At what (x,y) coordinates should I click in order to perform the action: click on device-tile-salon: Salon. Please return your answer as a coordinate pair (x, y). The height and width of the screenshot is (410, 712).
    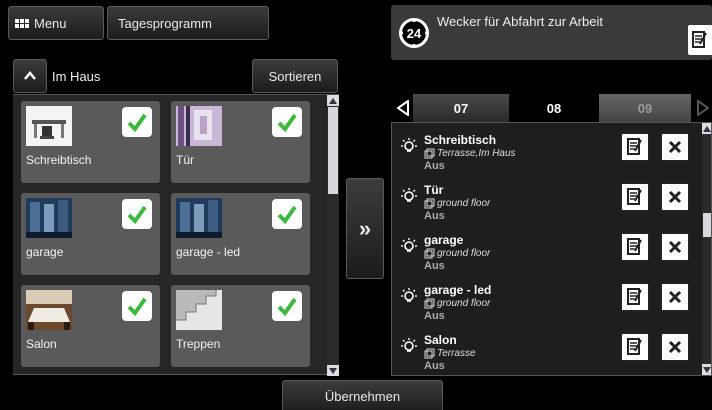
    Looking at the image, I should click on (90, 326).